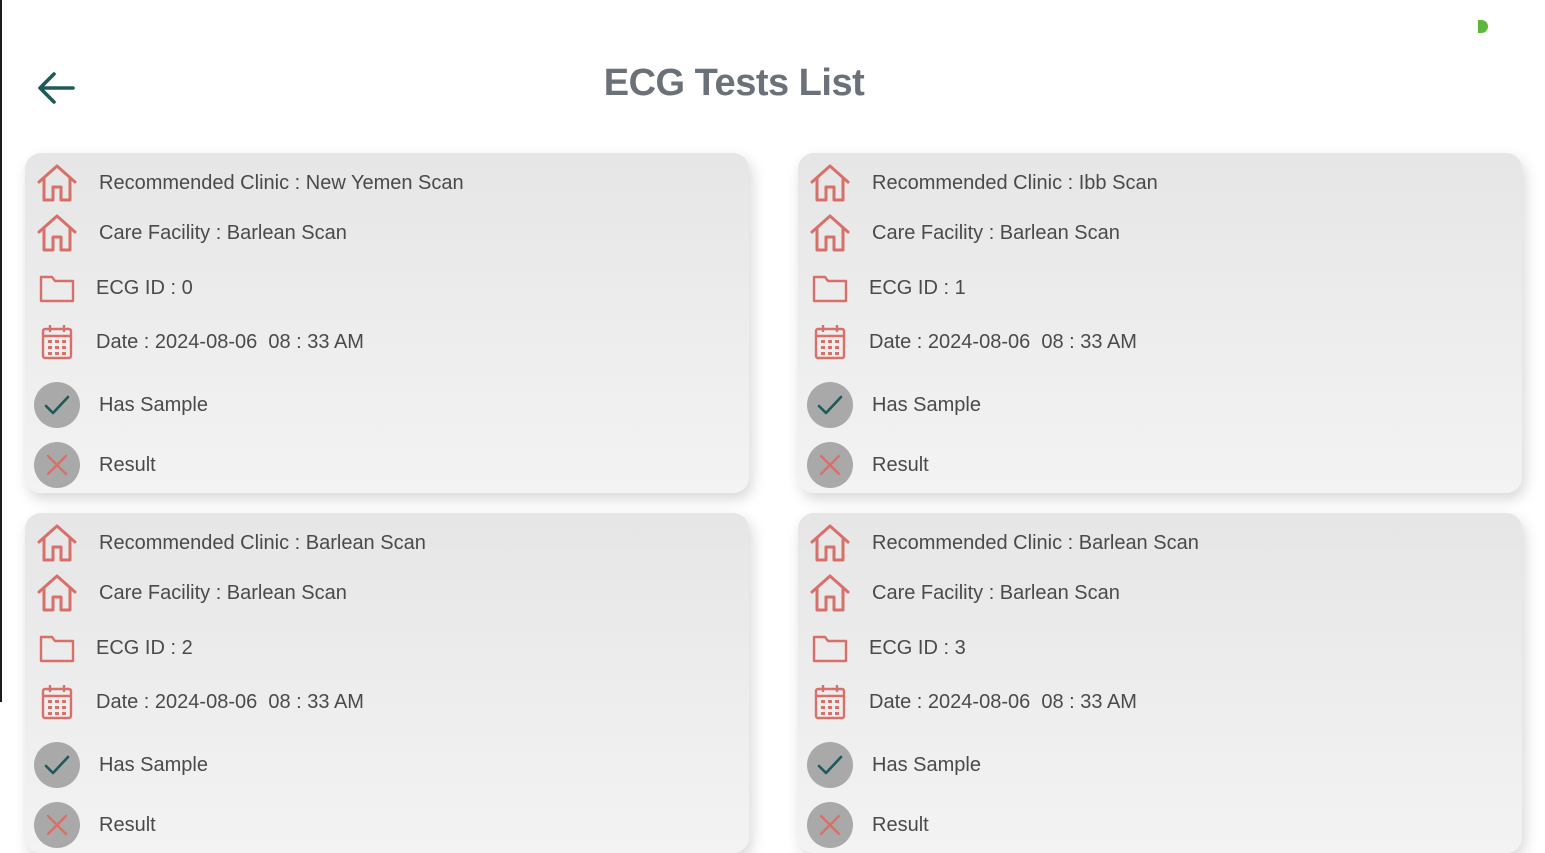 The width and height of the screenshot is (1545, 853). I want to click on clinic-row: Recommended Clinic : Ibb Scan, so click(982, 183).